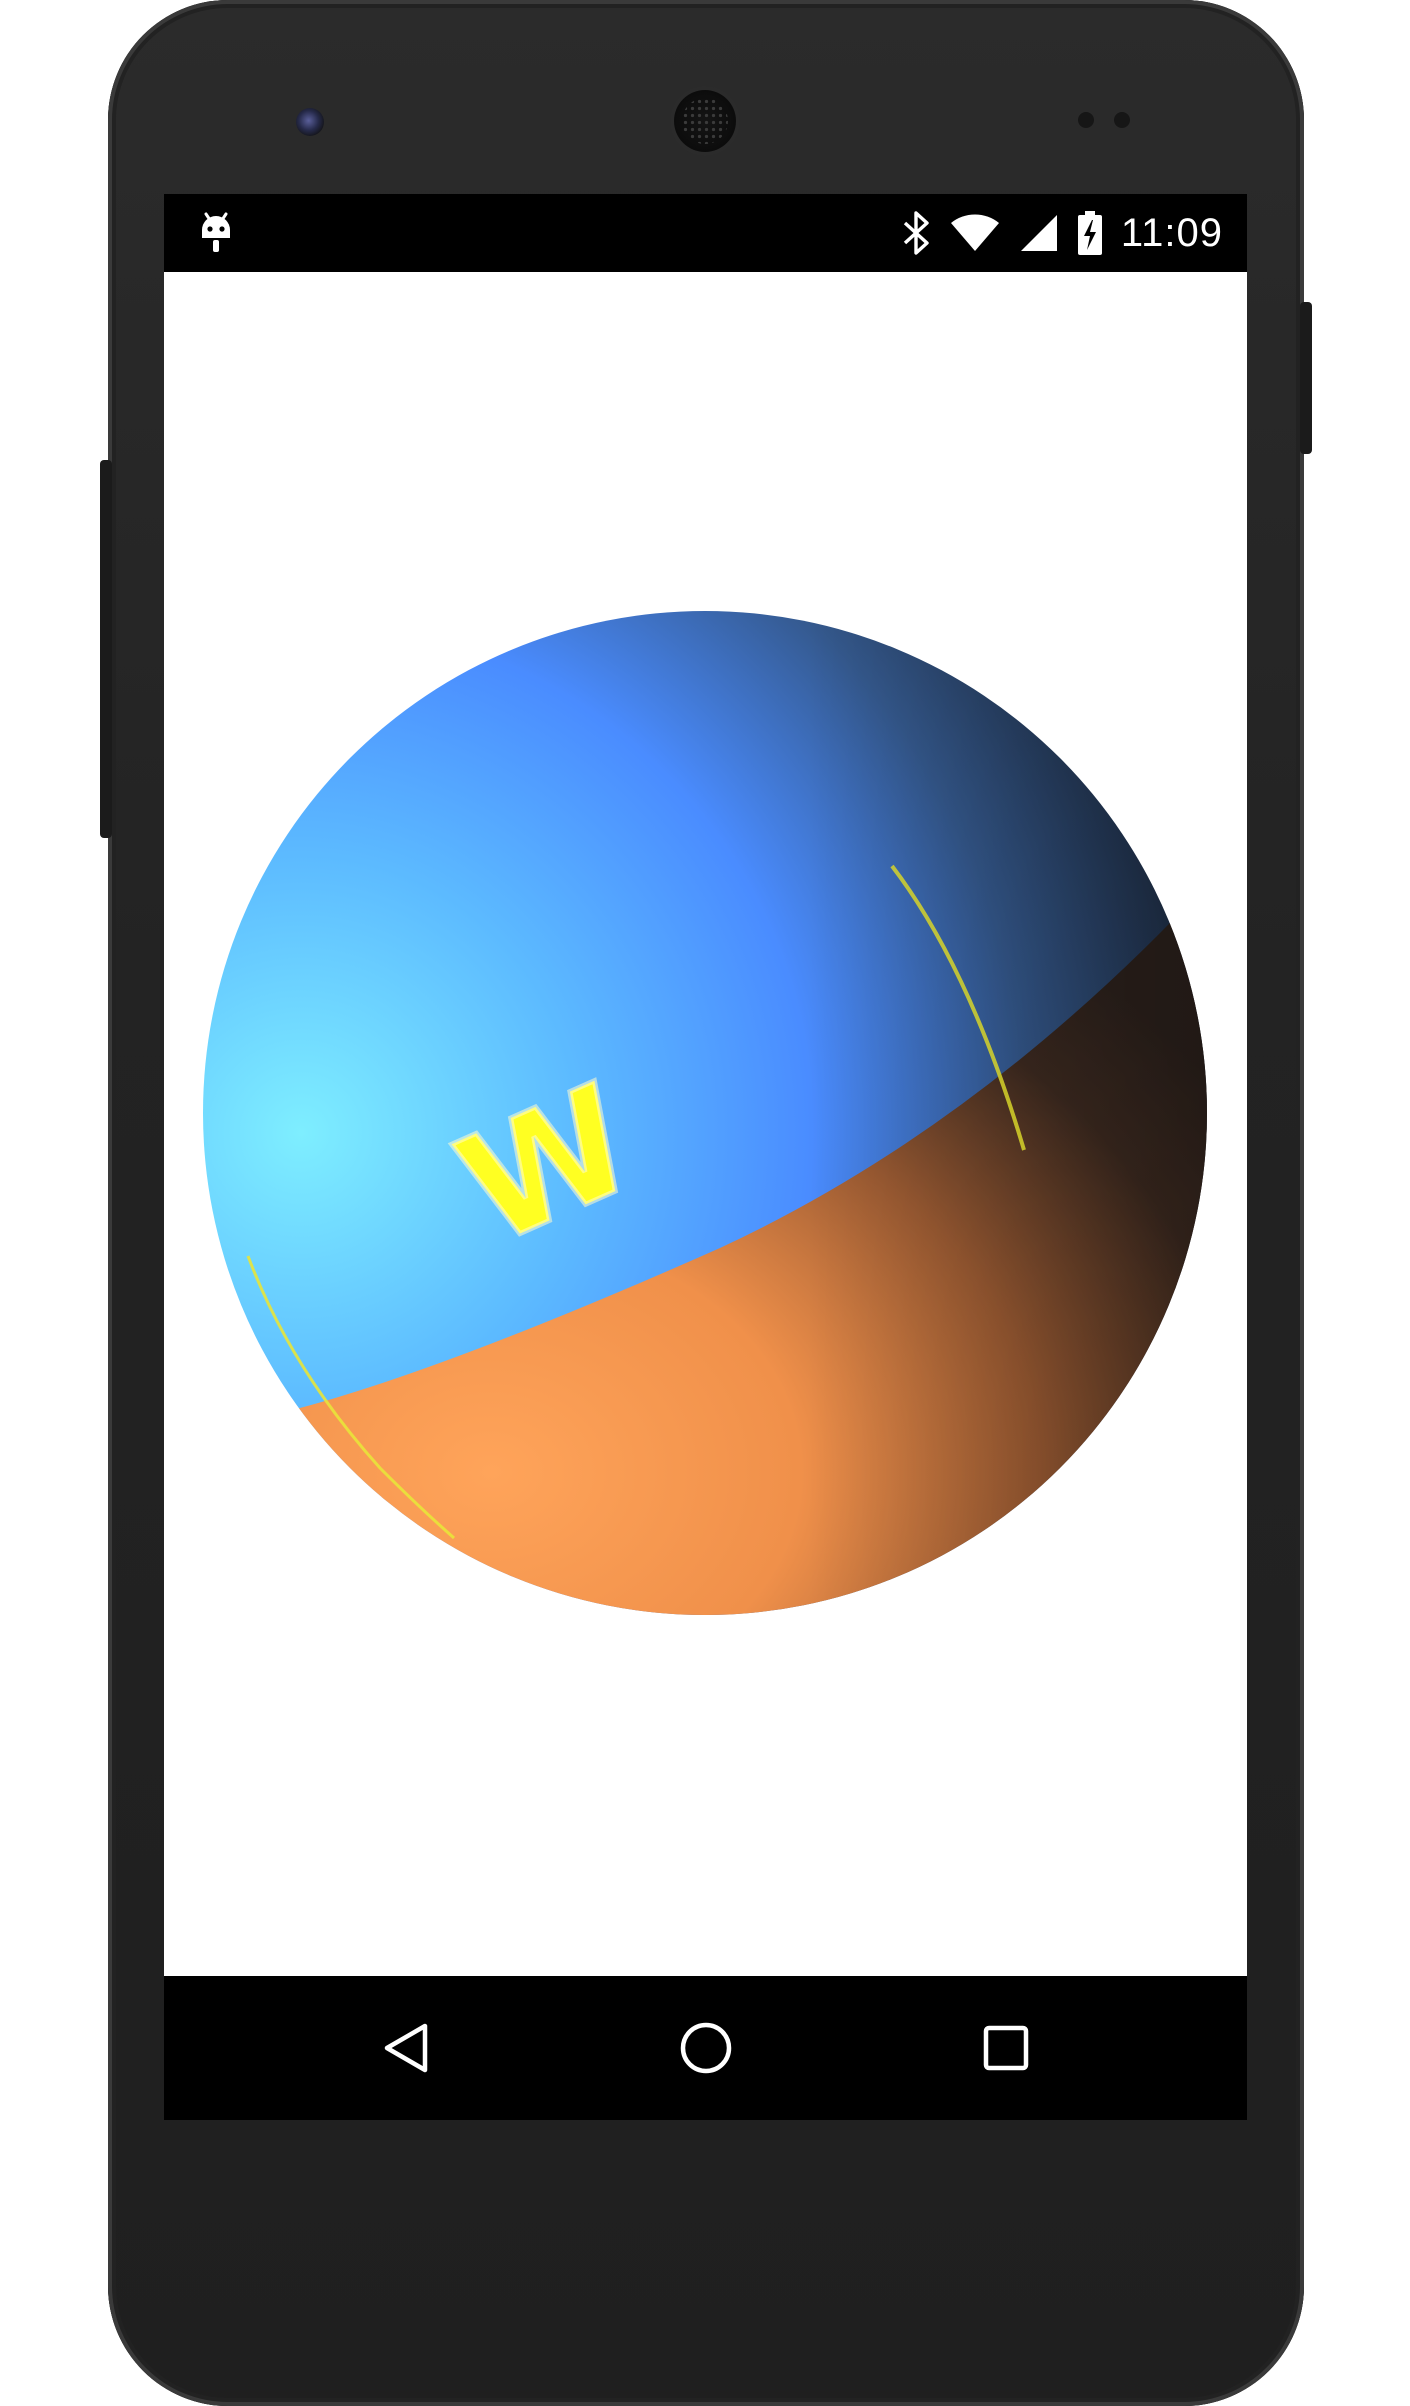 The height and width of the screenshot is (2406, 1410). Describe the element at coordinates (1089, 233) in the screenshot. I see `battery-charging-icon` at that location.